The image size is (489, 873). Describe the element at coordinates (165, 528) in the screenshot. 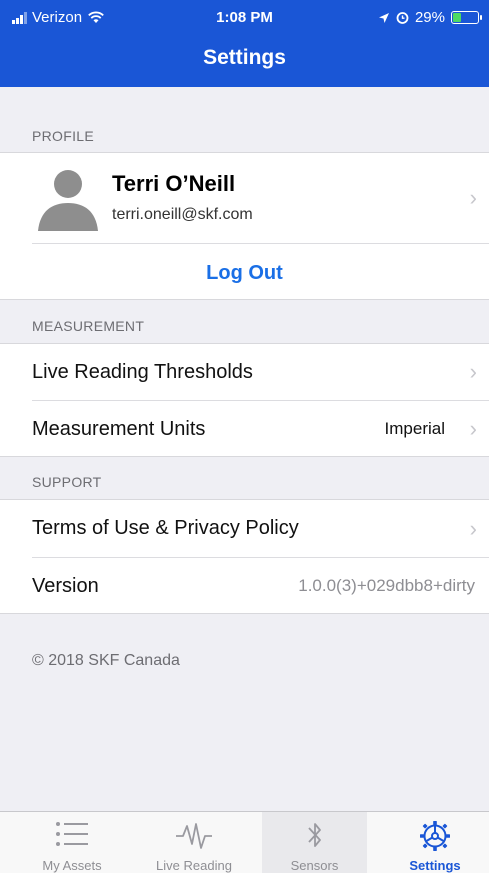

I see `row-label: Terms of Use & Privacy Policy` at that location.